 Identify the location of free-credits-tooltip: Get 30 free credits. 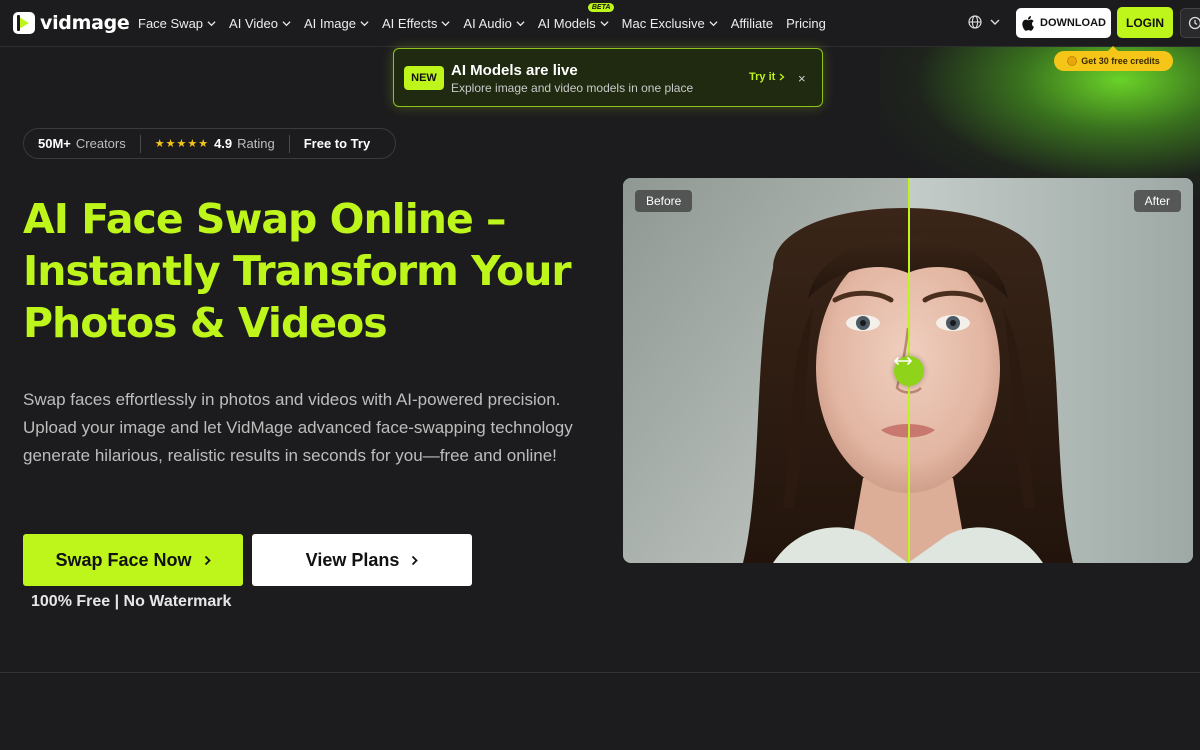
(1113, 58).